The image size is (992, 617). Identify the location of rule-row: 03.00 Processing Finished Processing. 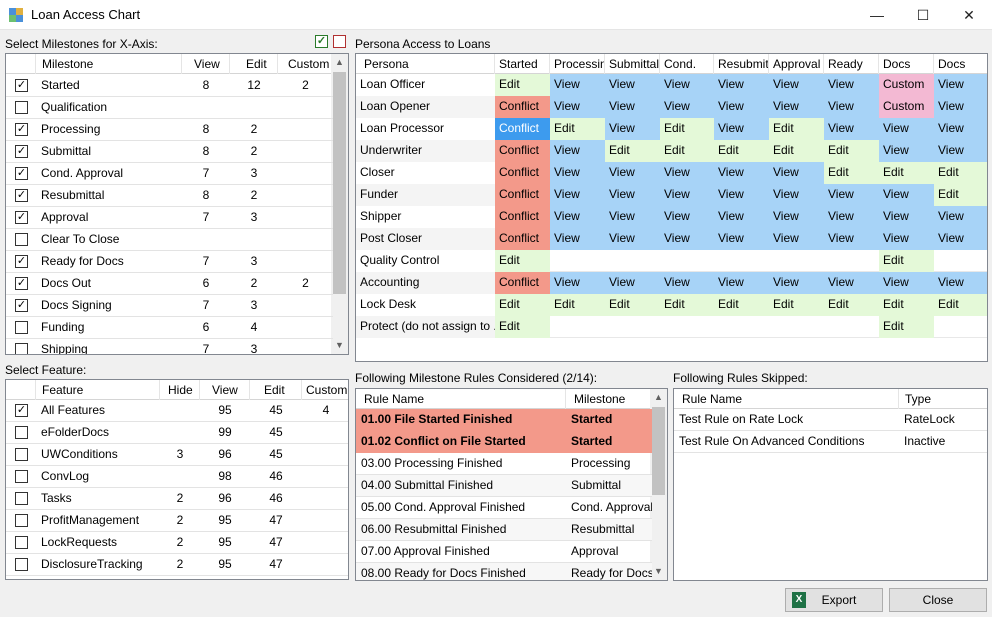
(504, 464).